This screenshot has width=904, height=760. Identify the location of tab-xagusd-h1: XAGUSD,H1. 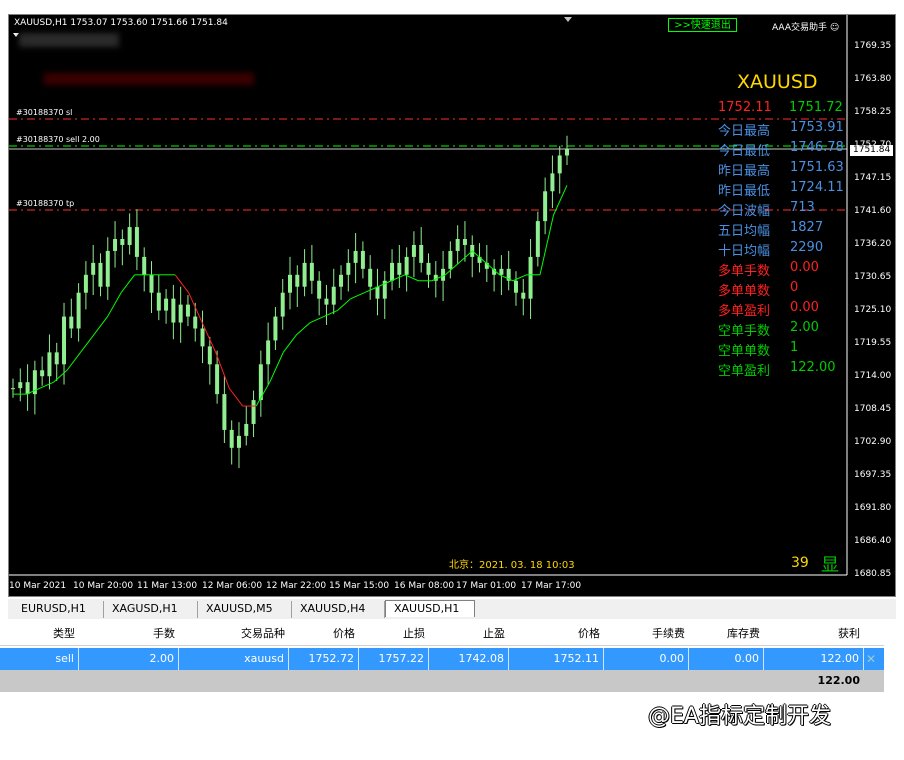
(151, 609).